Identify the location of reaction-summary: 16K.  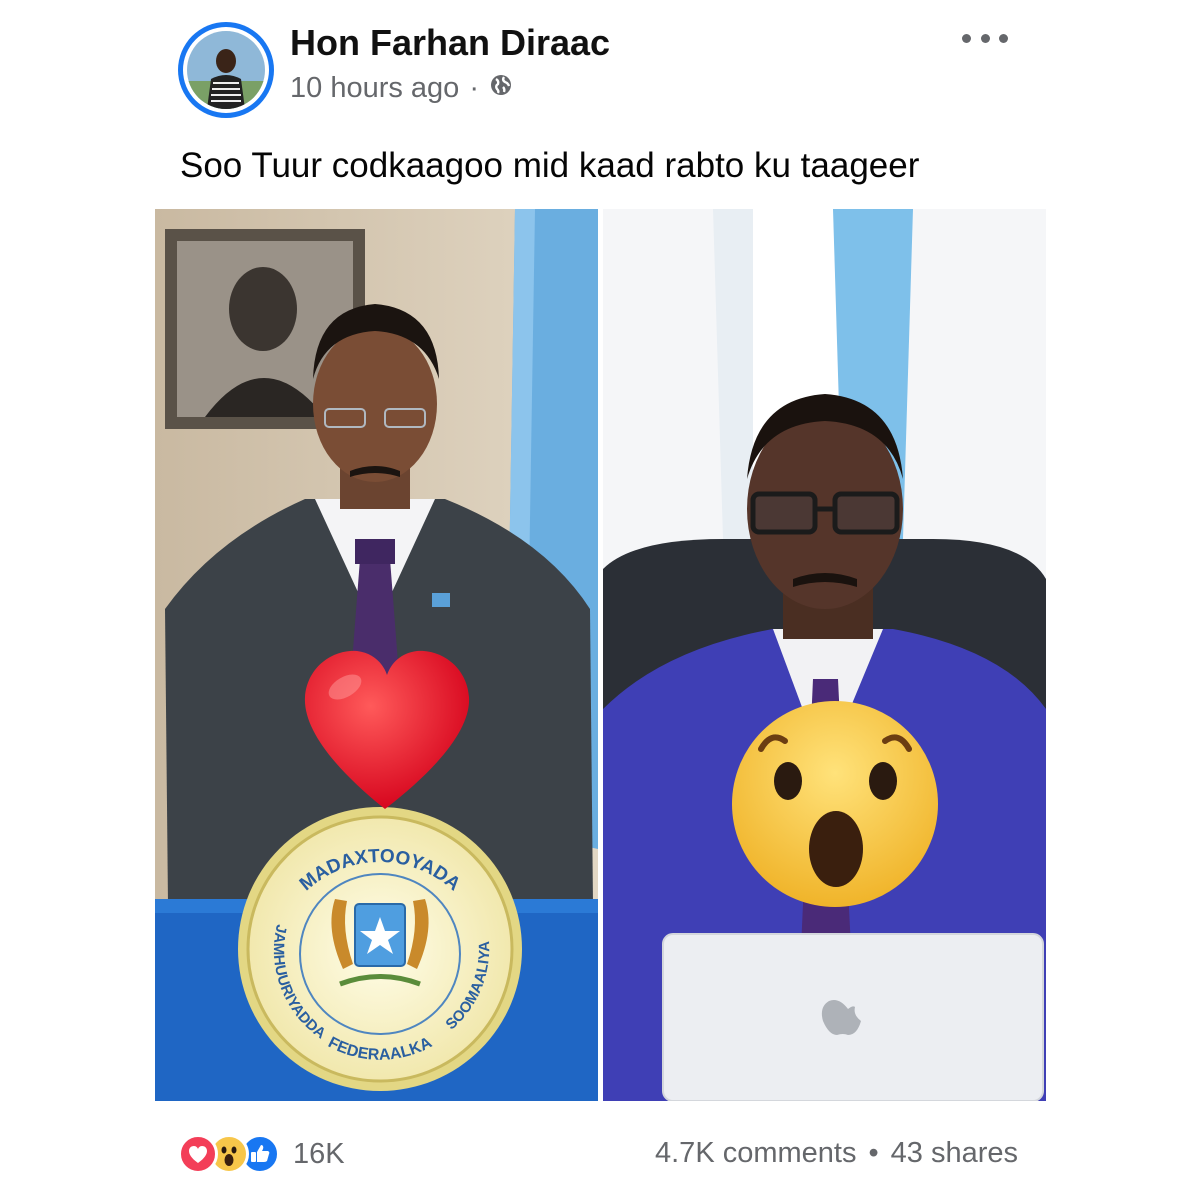
(261, 1154).